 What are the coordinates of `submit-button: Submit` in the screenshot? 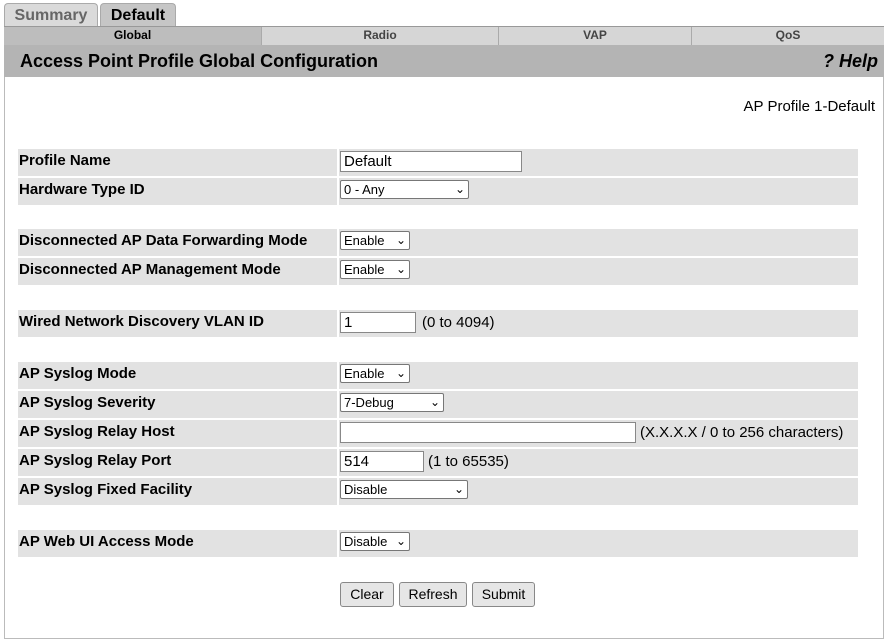 It's located at (503, 594).